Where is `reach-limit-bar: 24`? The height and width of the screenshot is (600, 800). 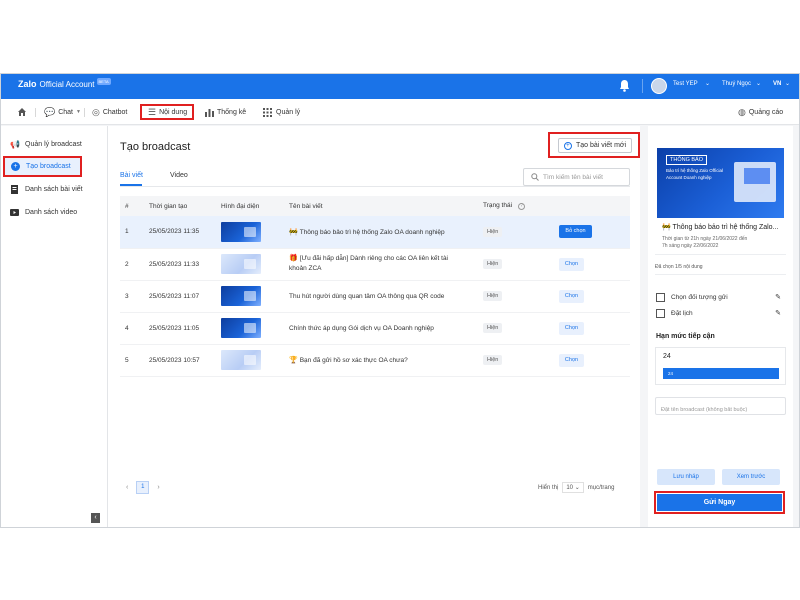
reach-limit-bar: 24 is located at coordinates (721, 373).